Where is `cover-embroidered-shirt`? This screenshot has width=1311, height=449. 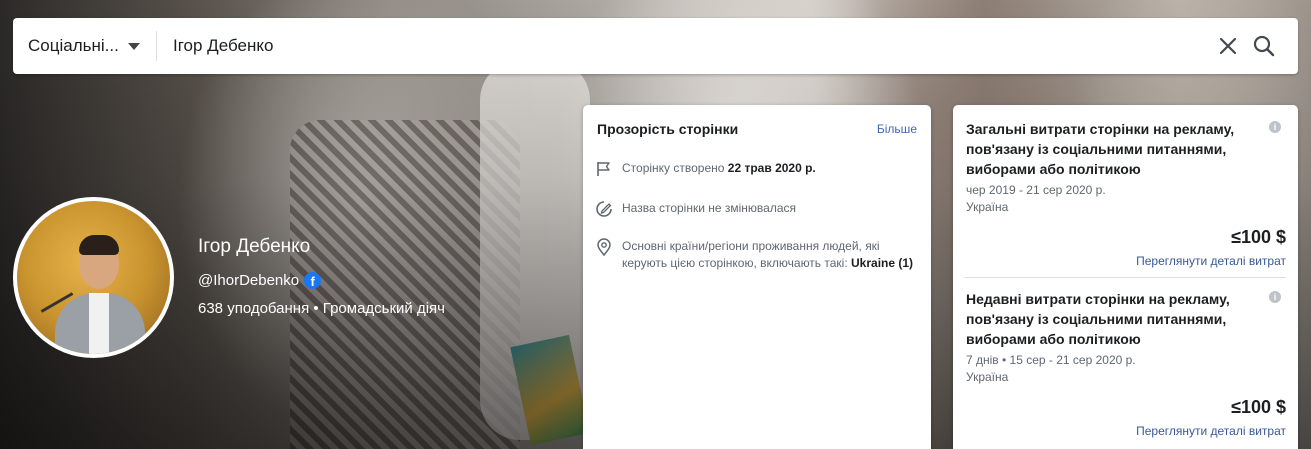 cover-embroidered-shirt is located at coordinates (405, 284).